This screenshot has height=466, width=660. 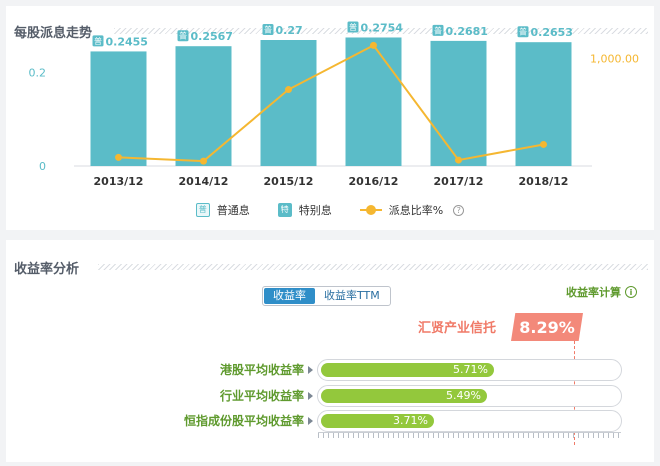 I want to click on yield-value: 3.71%, so click(x=410, y=420).